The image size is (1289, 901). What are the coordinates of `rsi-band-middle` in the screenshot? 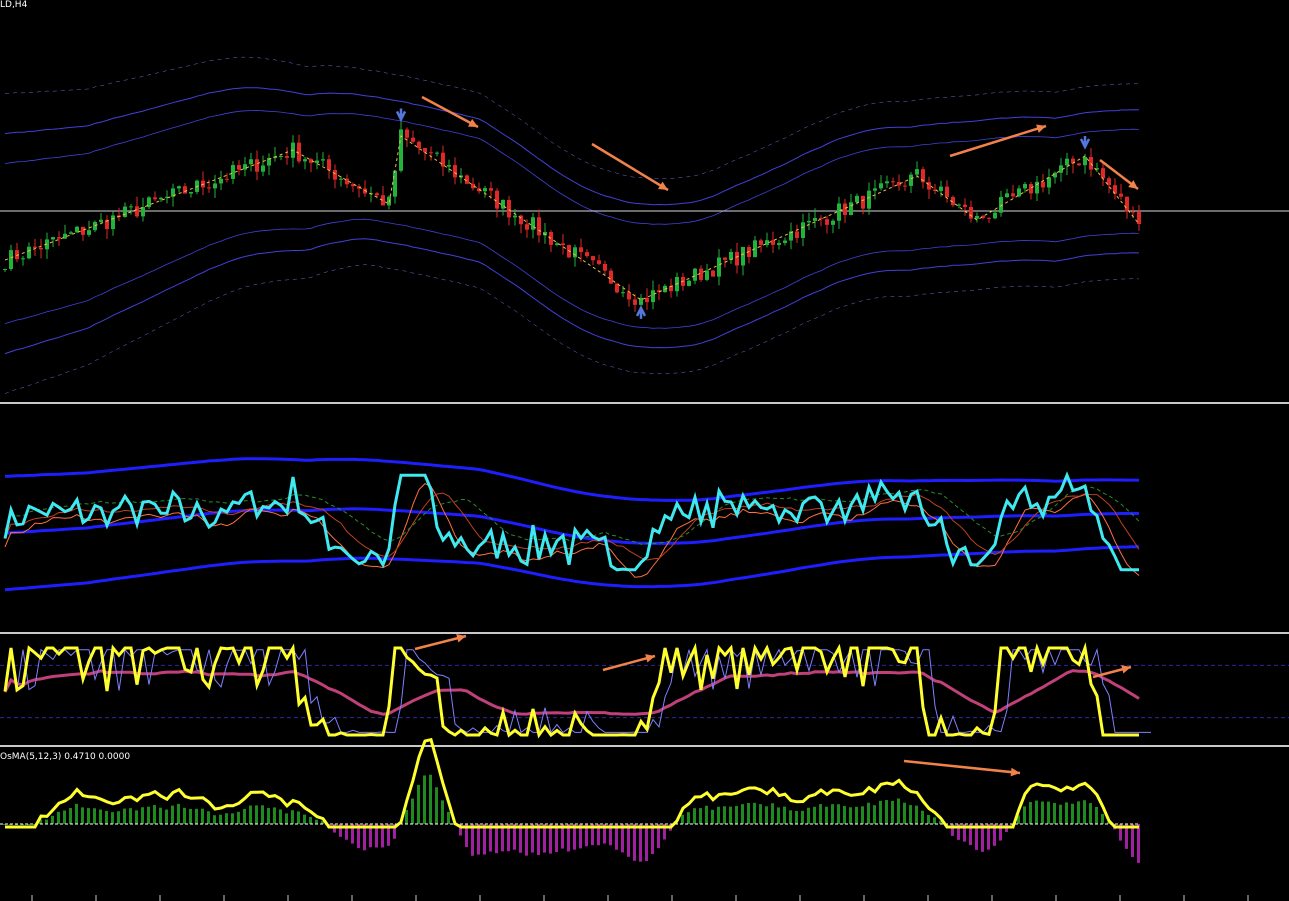 It's located at (572, 526).